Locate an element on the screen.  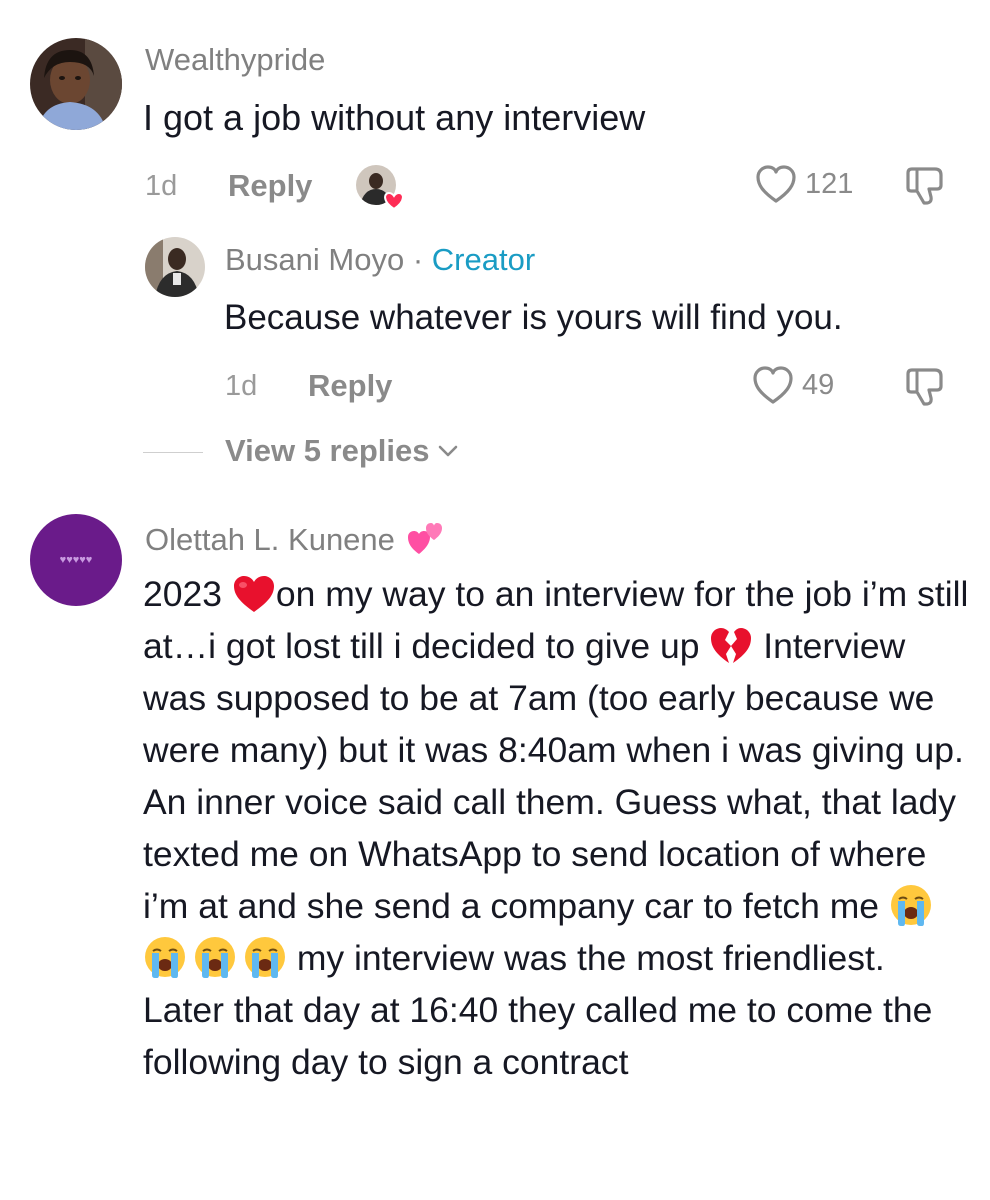
creator-liked-avatar is located at coordinates (380, 188).